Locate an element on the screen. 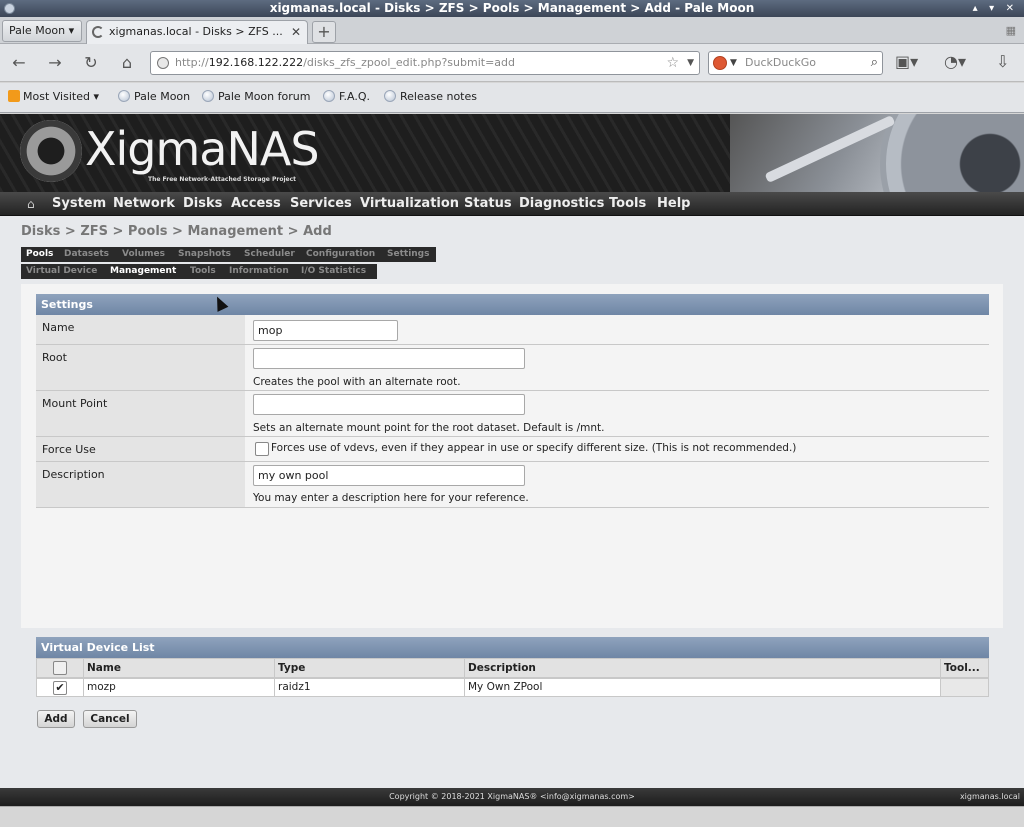  name-row: Name is located at coordinates (512, 330).